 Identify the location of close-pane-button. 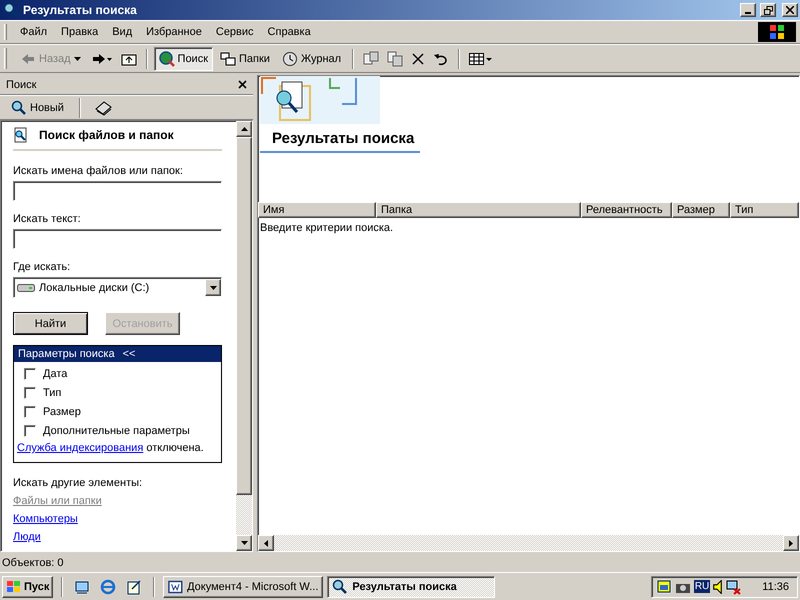
(242, 84).